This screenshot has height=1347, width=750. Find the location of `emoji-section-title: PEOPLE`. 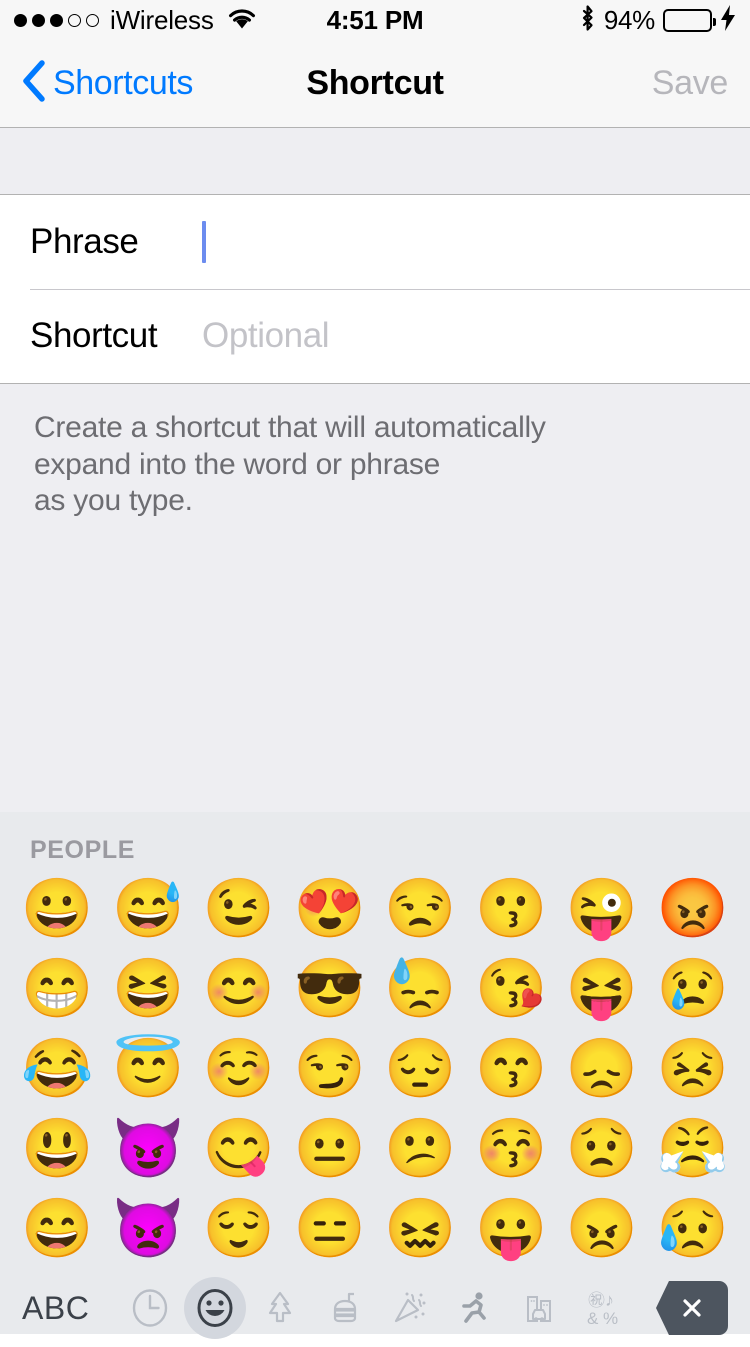

emoji-section-title: PEOPLE is located at coordinates (83, 850).